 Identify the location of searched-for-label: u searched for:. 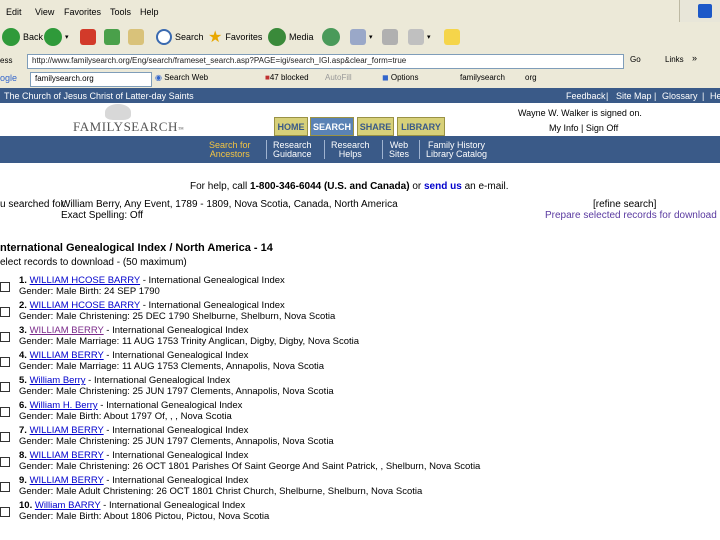
(33, 204).